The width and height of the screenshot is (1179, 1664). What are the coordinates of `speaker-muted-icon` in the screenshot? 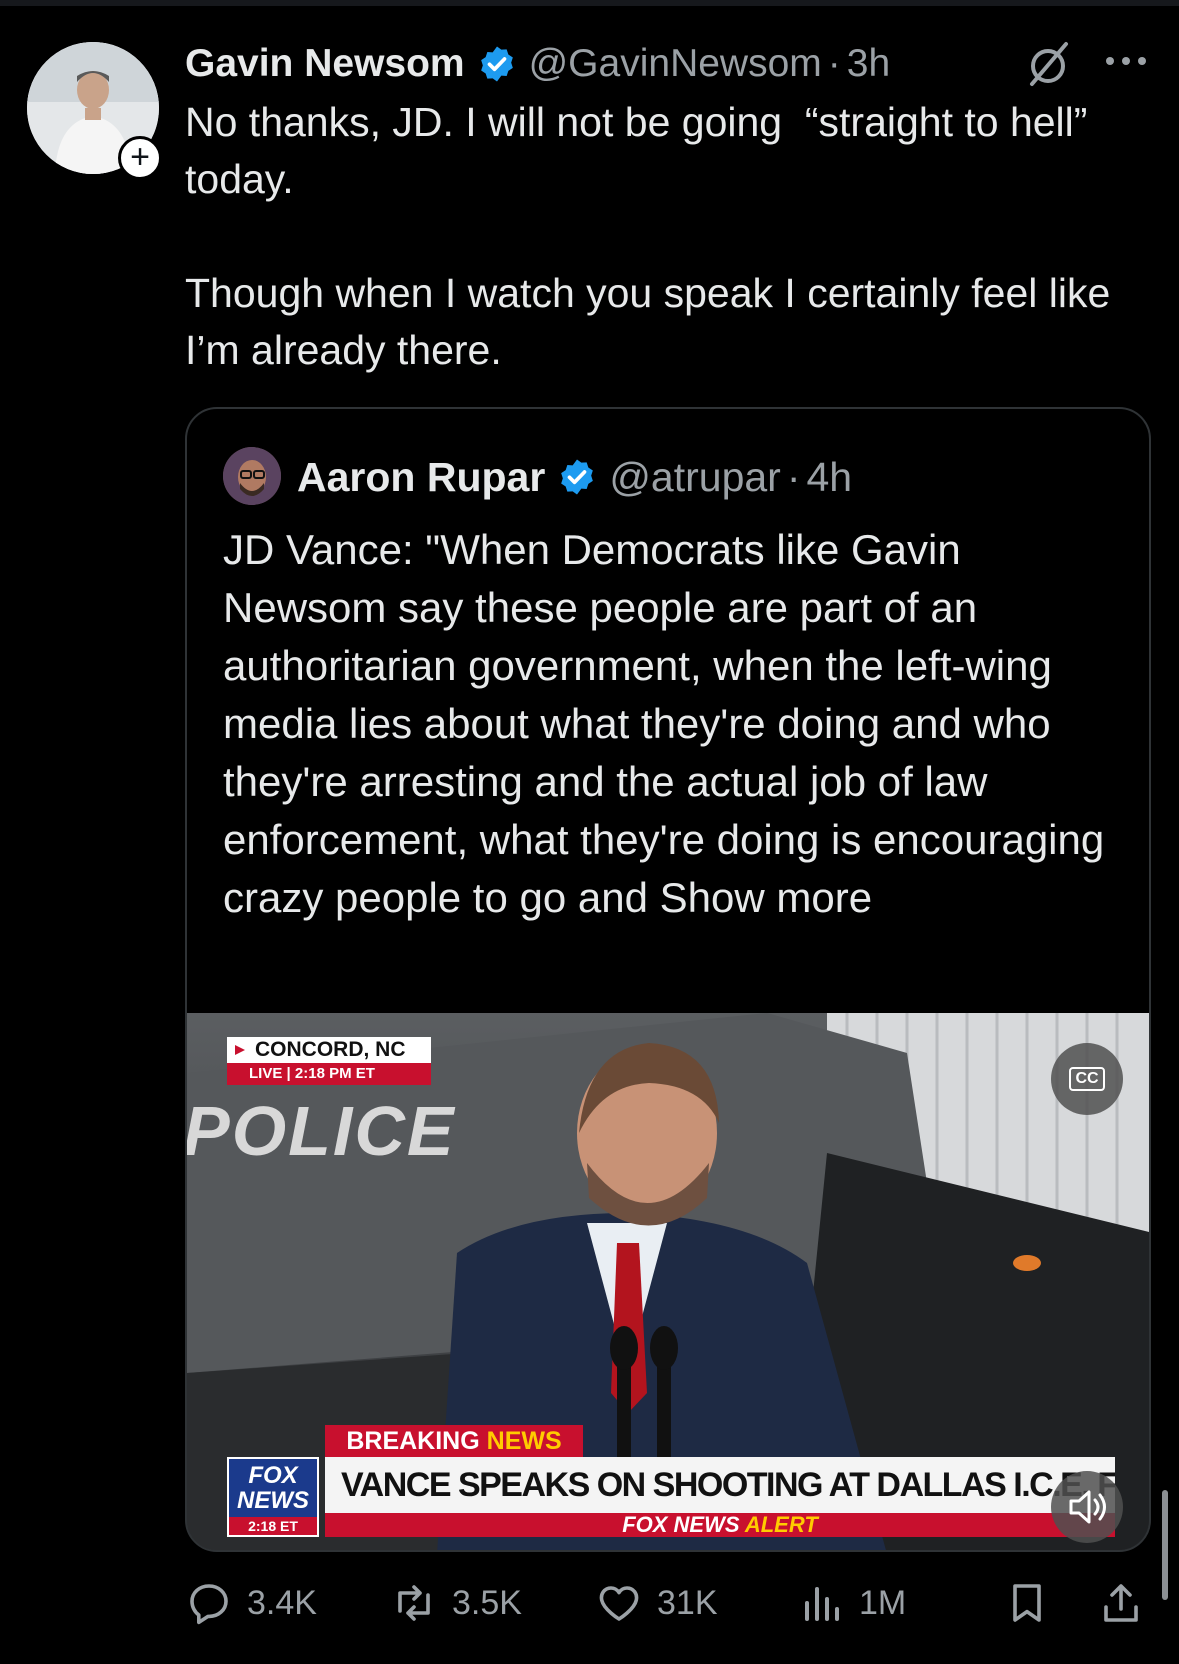 It's located at (1087, 1507).